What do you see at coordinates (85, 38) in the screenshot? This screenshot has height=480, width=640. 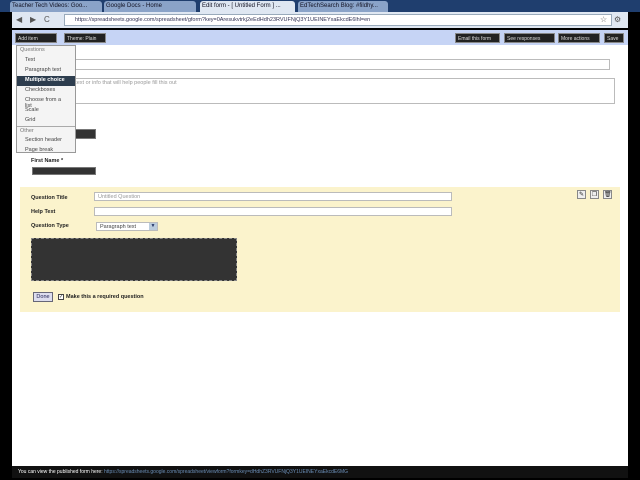 I see `theme-button: Theme: Plain` at bounding box center [85, 38].